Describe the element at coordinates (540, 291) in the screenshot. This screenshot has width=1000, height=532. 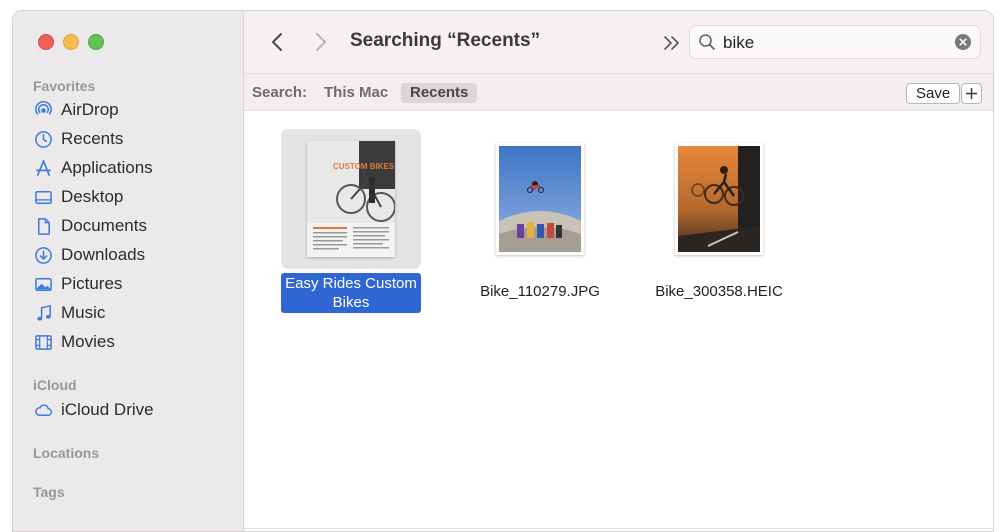
I see `file-name-label: Bike_110279.JPG` at that location.